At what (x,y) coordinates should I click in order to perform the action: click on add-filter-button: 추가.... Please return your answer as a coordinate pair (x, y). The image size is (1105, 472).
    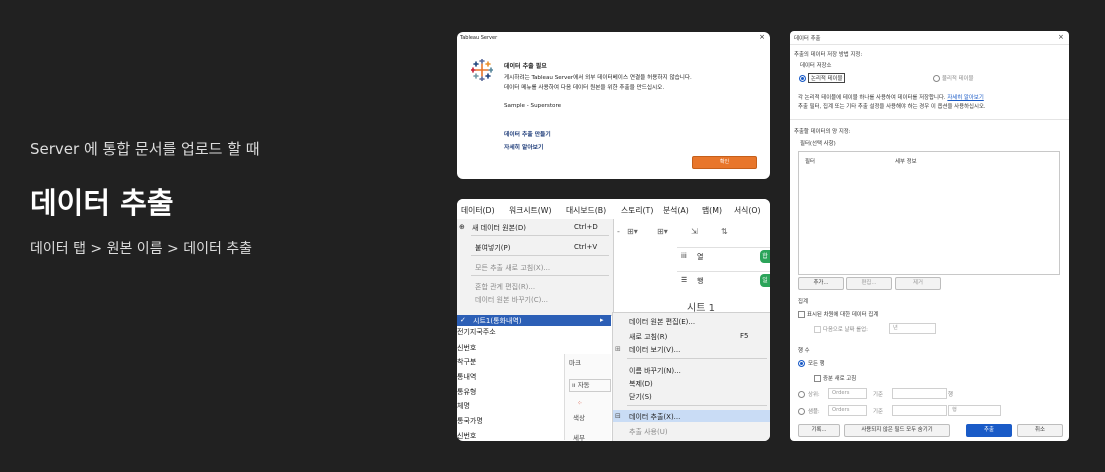
    Looking at the image, I should click on (821, 283).